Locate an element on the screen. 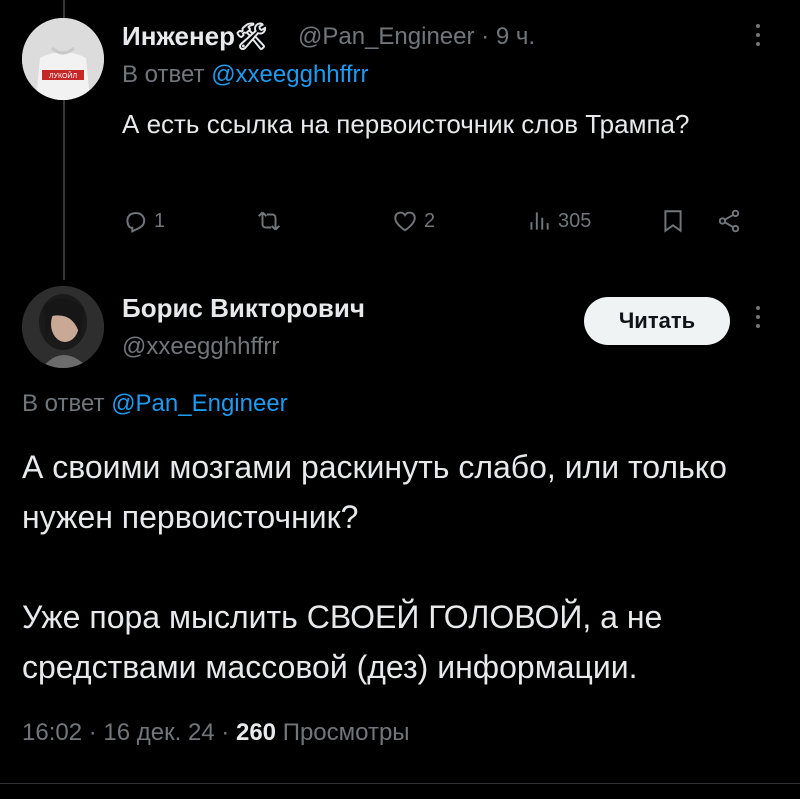  share-button is located at coordinates (729, 221).